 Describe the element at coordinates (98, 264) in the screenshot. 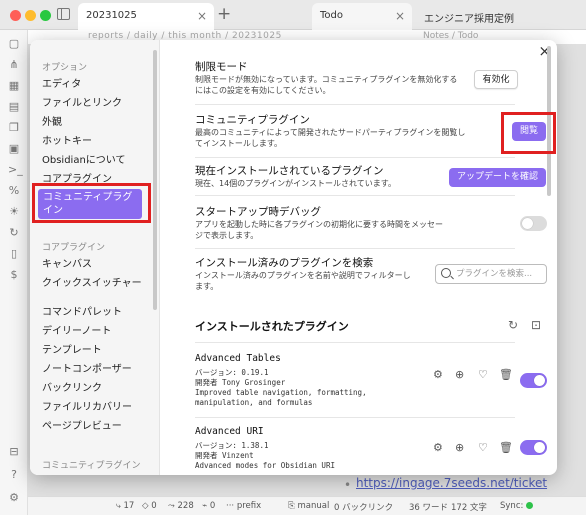

I see `nav-item-canvas: キャンバス` at that location.